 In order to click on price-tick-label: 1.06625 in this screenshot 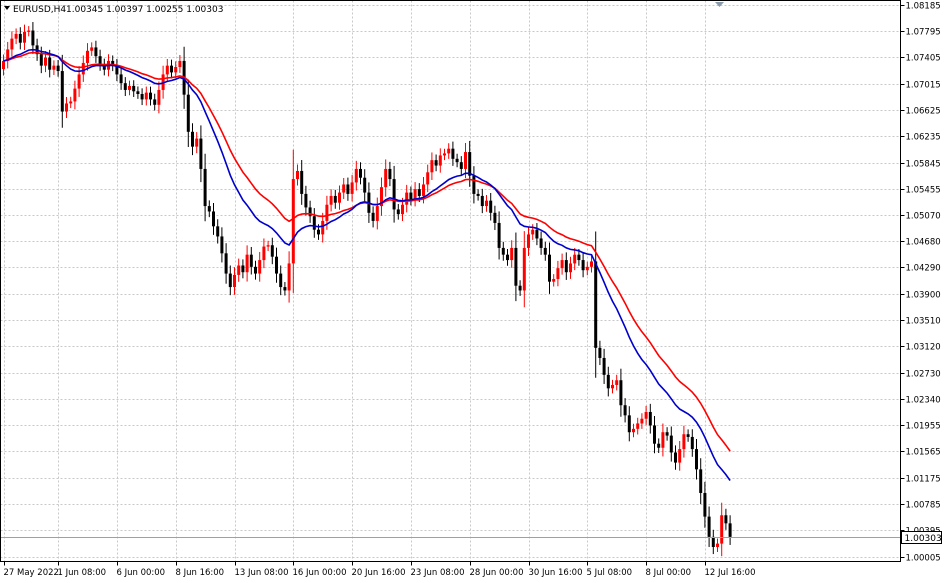, I will do `click(923, 112)`.